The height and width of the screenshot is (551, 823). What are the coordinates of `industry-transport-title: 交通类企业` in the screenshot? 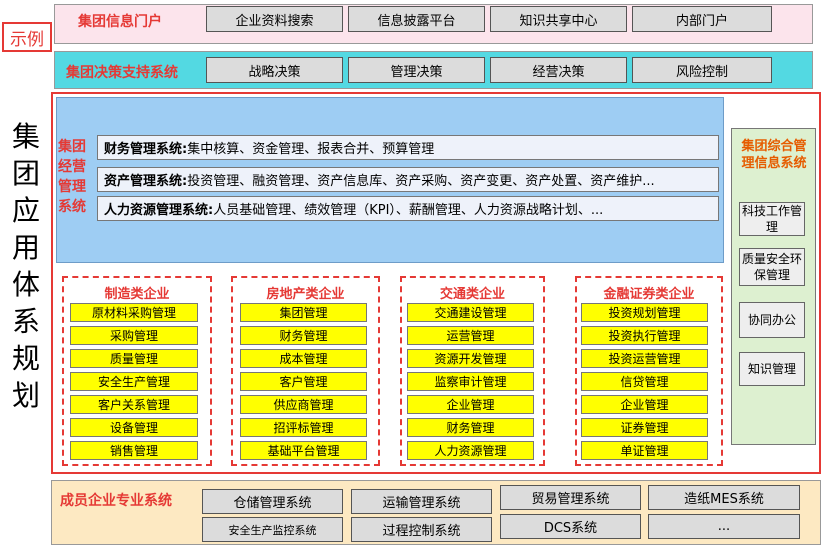 It's located at (472, 294).